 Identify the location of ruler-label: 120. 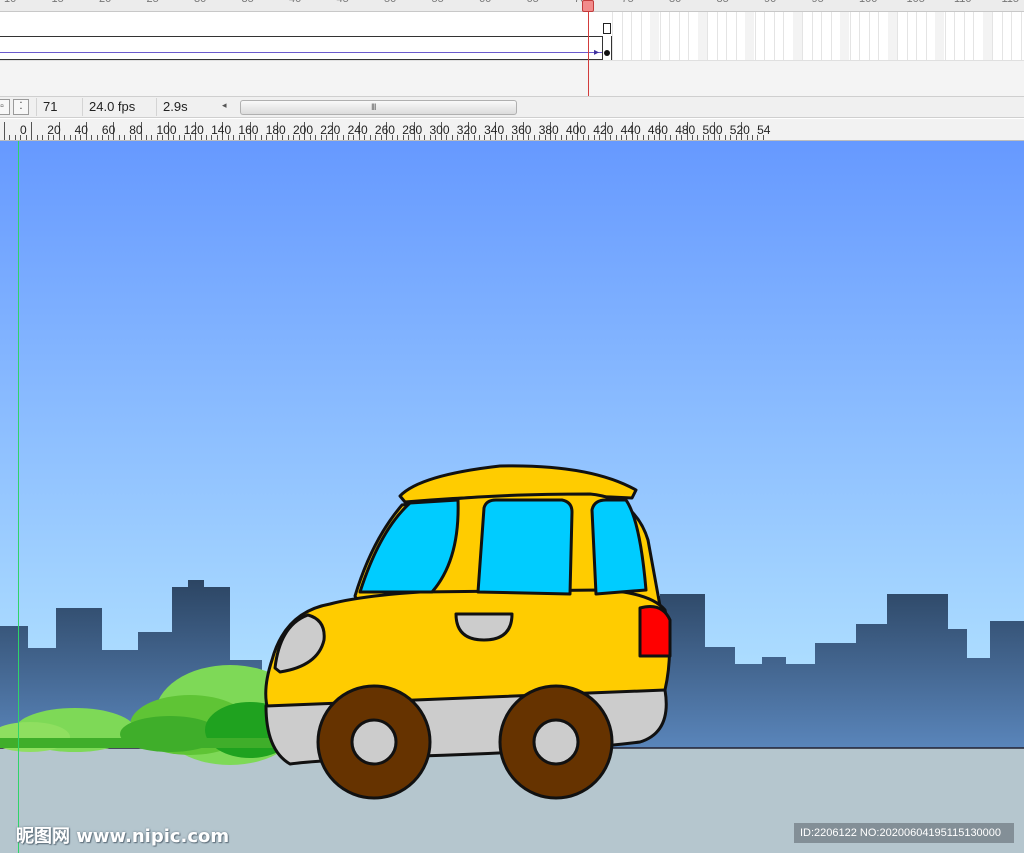
(193, 130).